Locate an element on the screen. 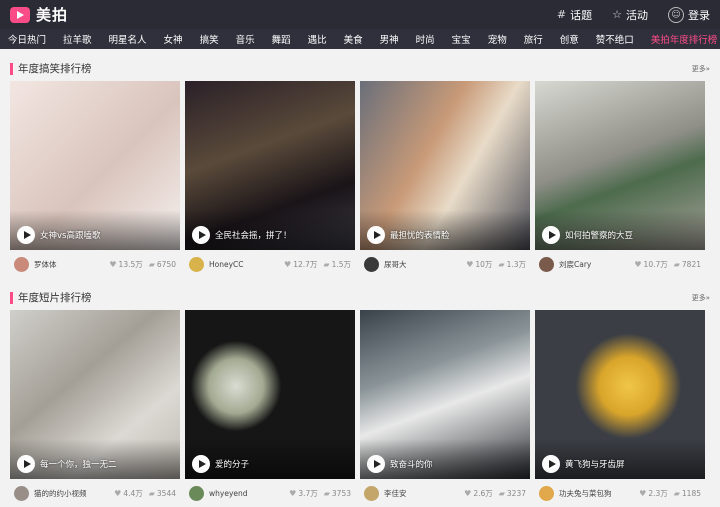 This screenshot has height=507, width=720. video-stats: ♥ 13.5万 ▰ 6750 is located at coordinates (142, 264).